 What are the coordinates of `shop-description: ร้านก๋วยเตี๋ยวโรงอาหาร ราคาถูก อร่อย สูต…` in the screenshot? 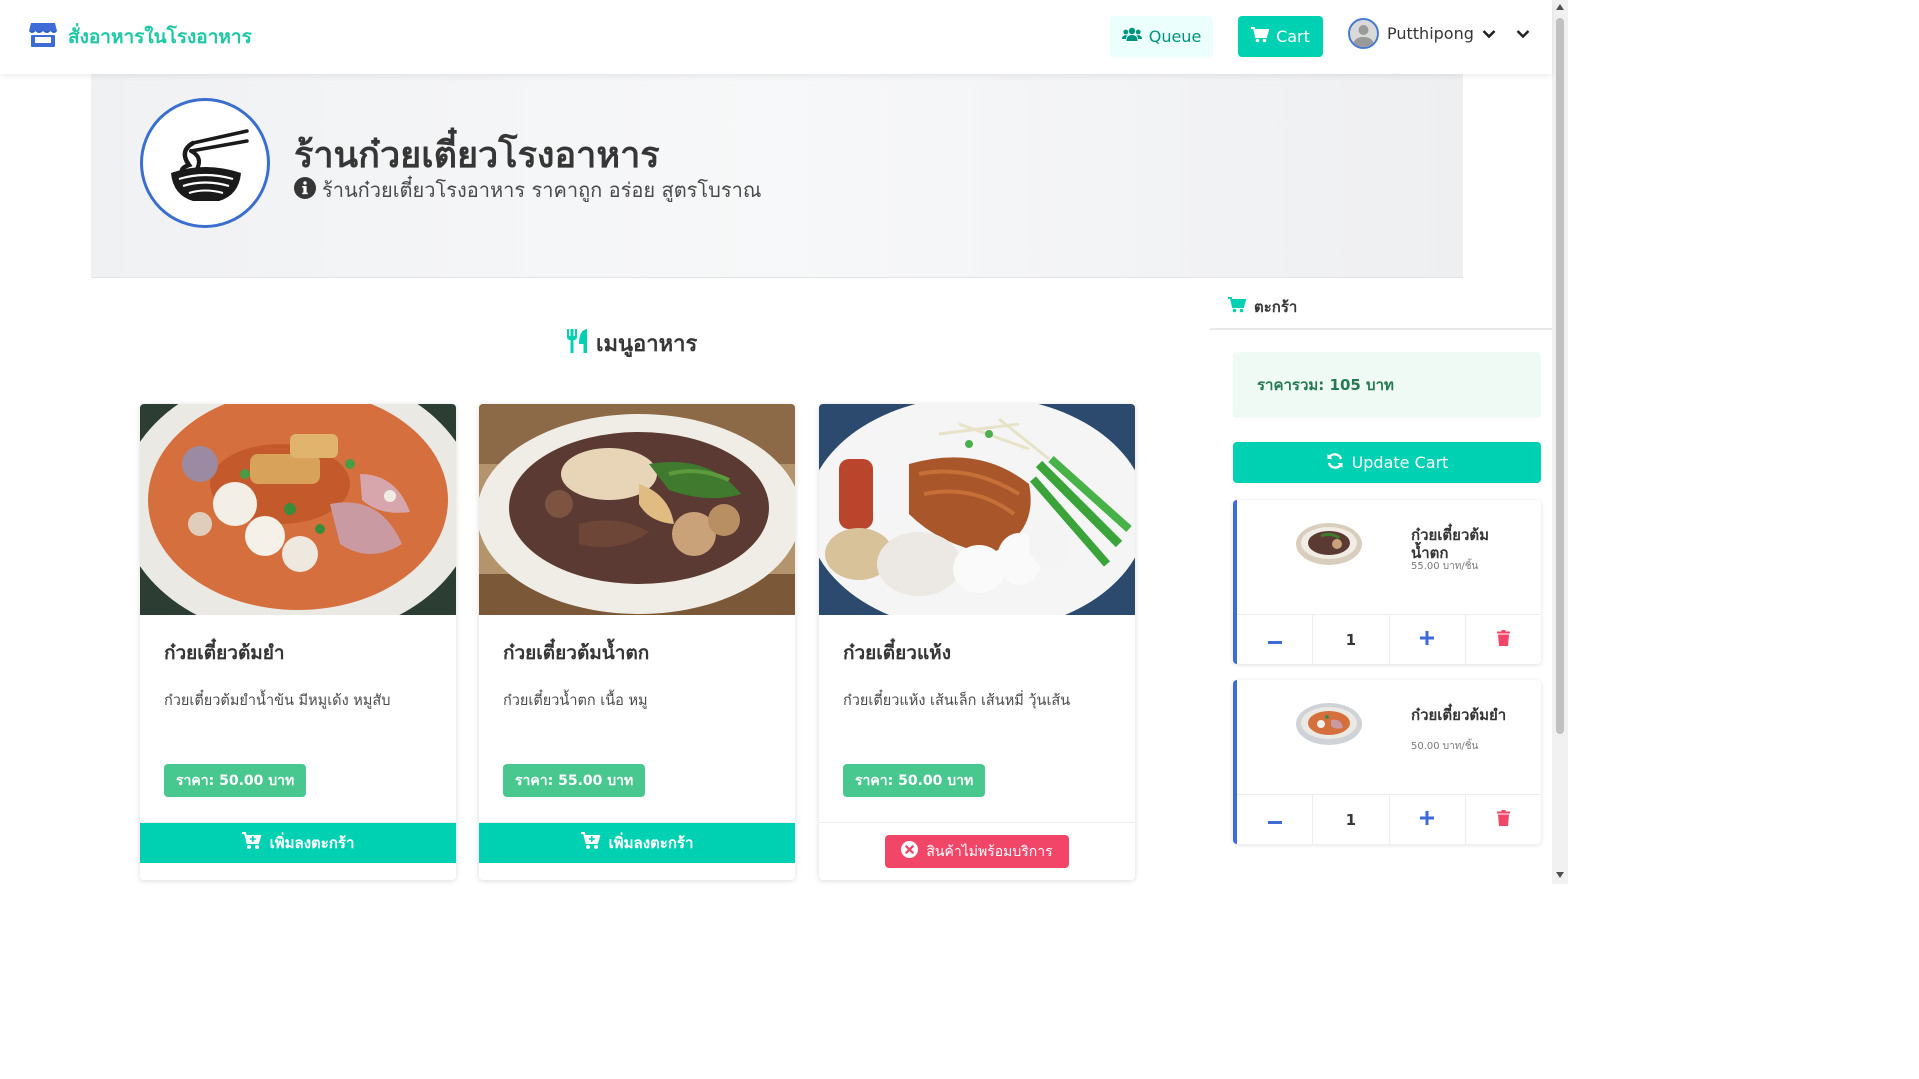 It's located at (527, 190).